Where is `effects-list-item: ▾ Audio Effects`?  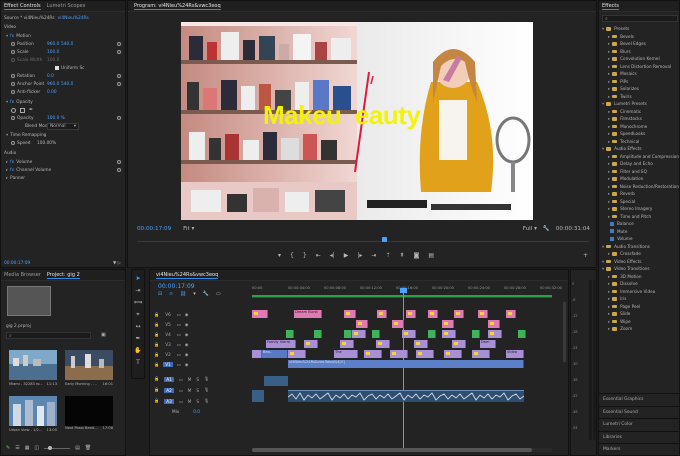 effects-list-item: ▾ Audio Effects is located at coordinates (639, 149).